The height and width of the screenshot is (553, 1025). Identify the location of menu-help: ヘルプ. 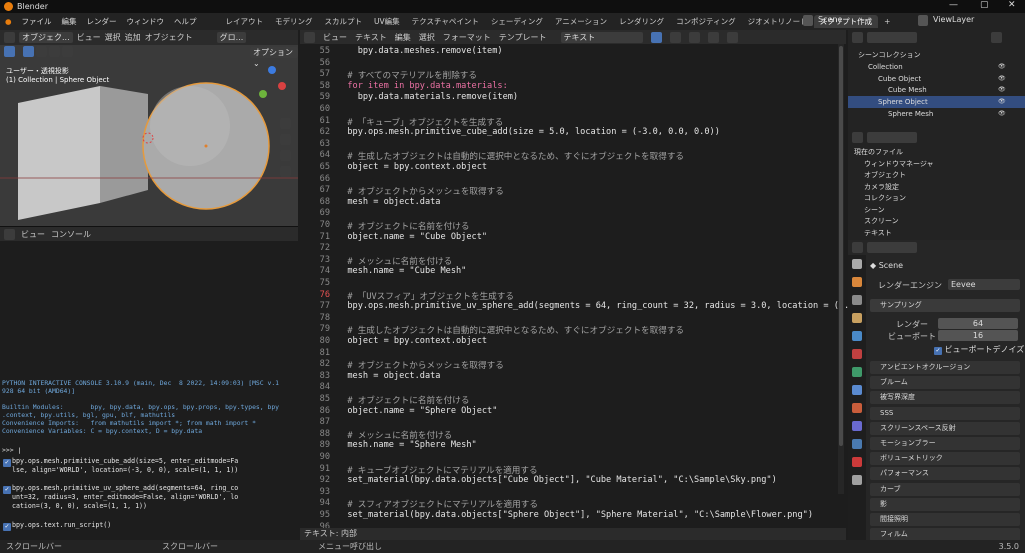
(185, 21).